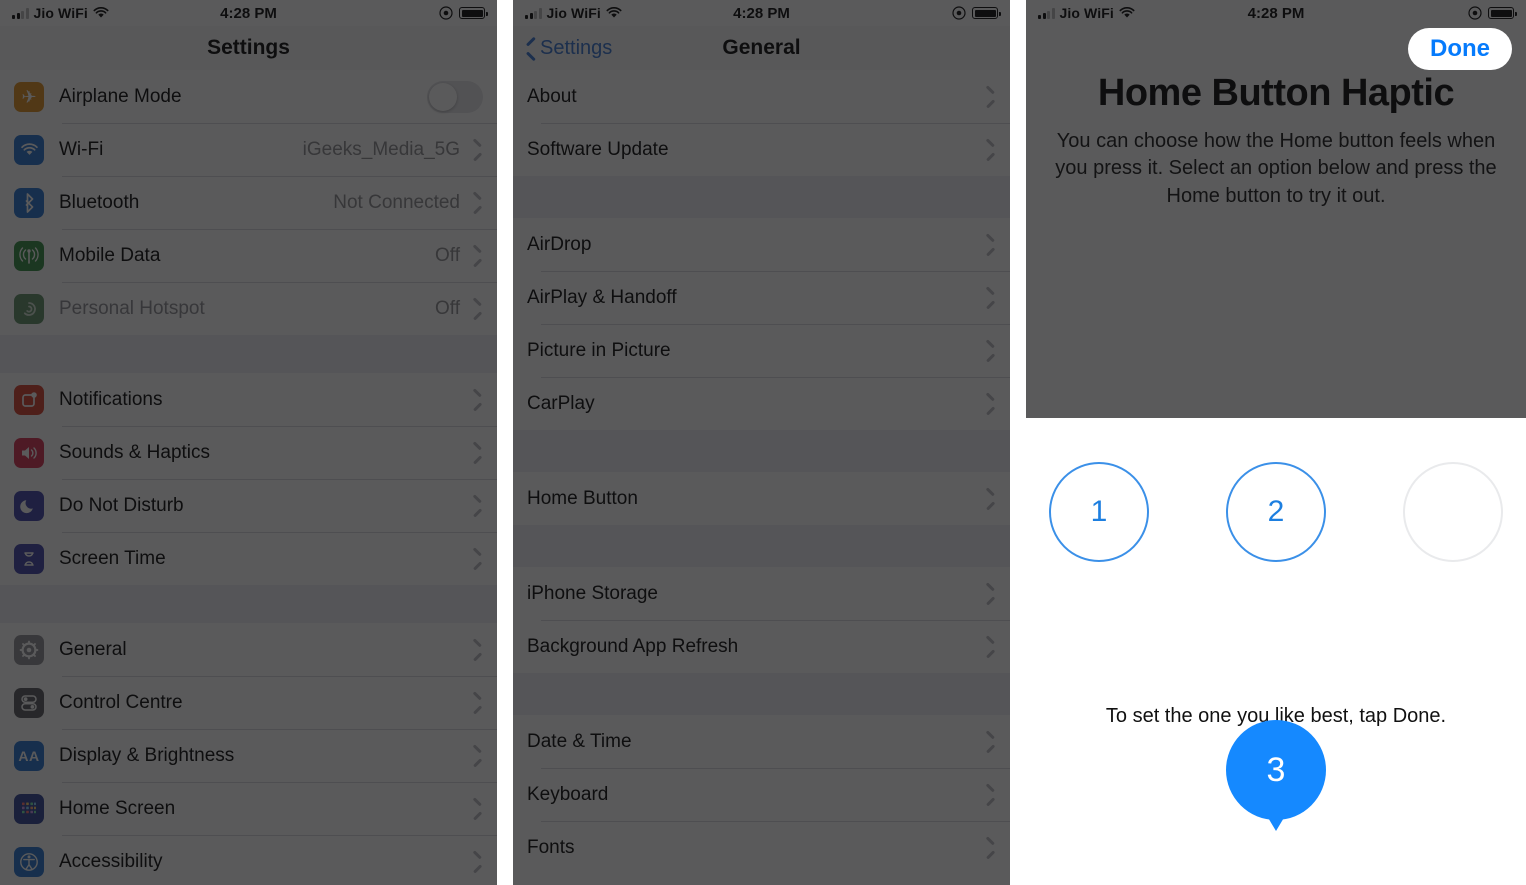  I want to click on navigation-bar: Settings General, so click(761, 48).